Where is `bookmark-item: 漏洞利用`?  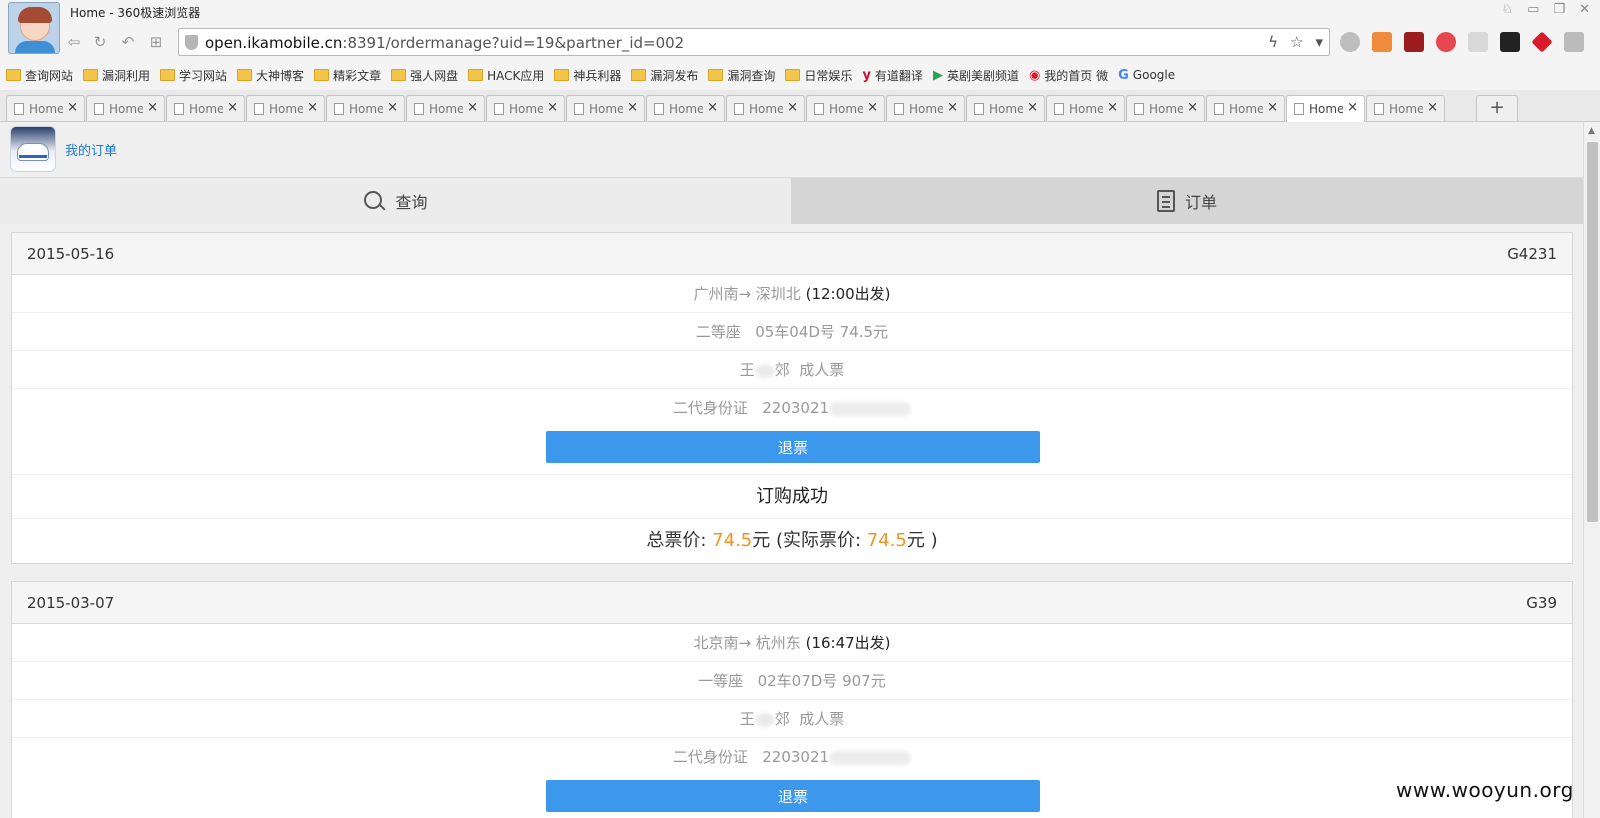 bookmark-item: 漏洞利用 is located at coordinates (116, 75).